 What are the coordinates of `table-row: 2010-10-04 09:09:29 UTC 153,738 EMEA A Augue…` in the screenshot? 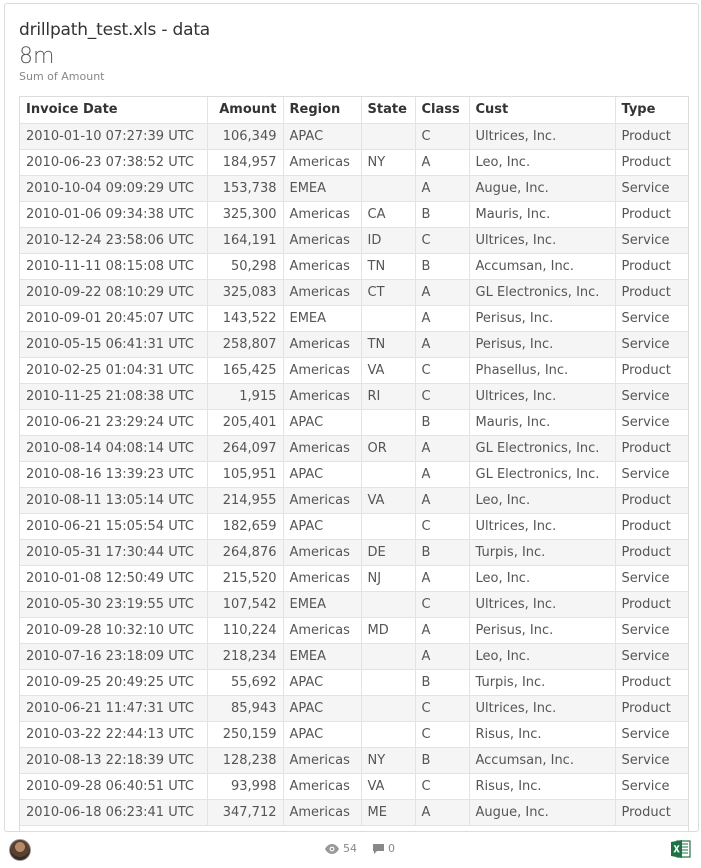 It's located at (354, 188).